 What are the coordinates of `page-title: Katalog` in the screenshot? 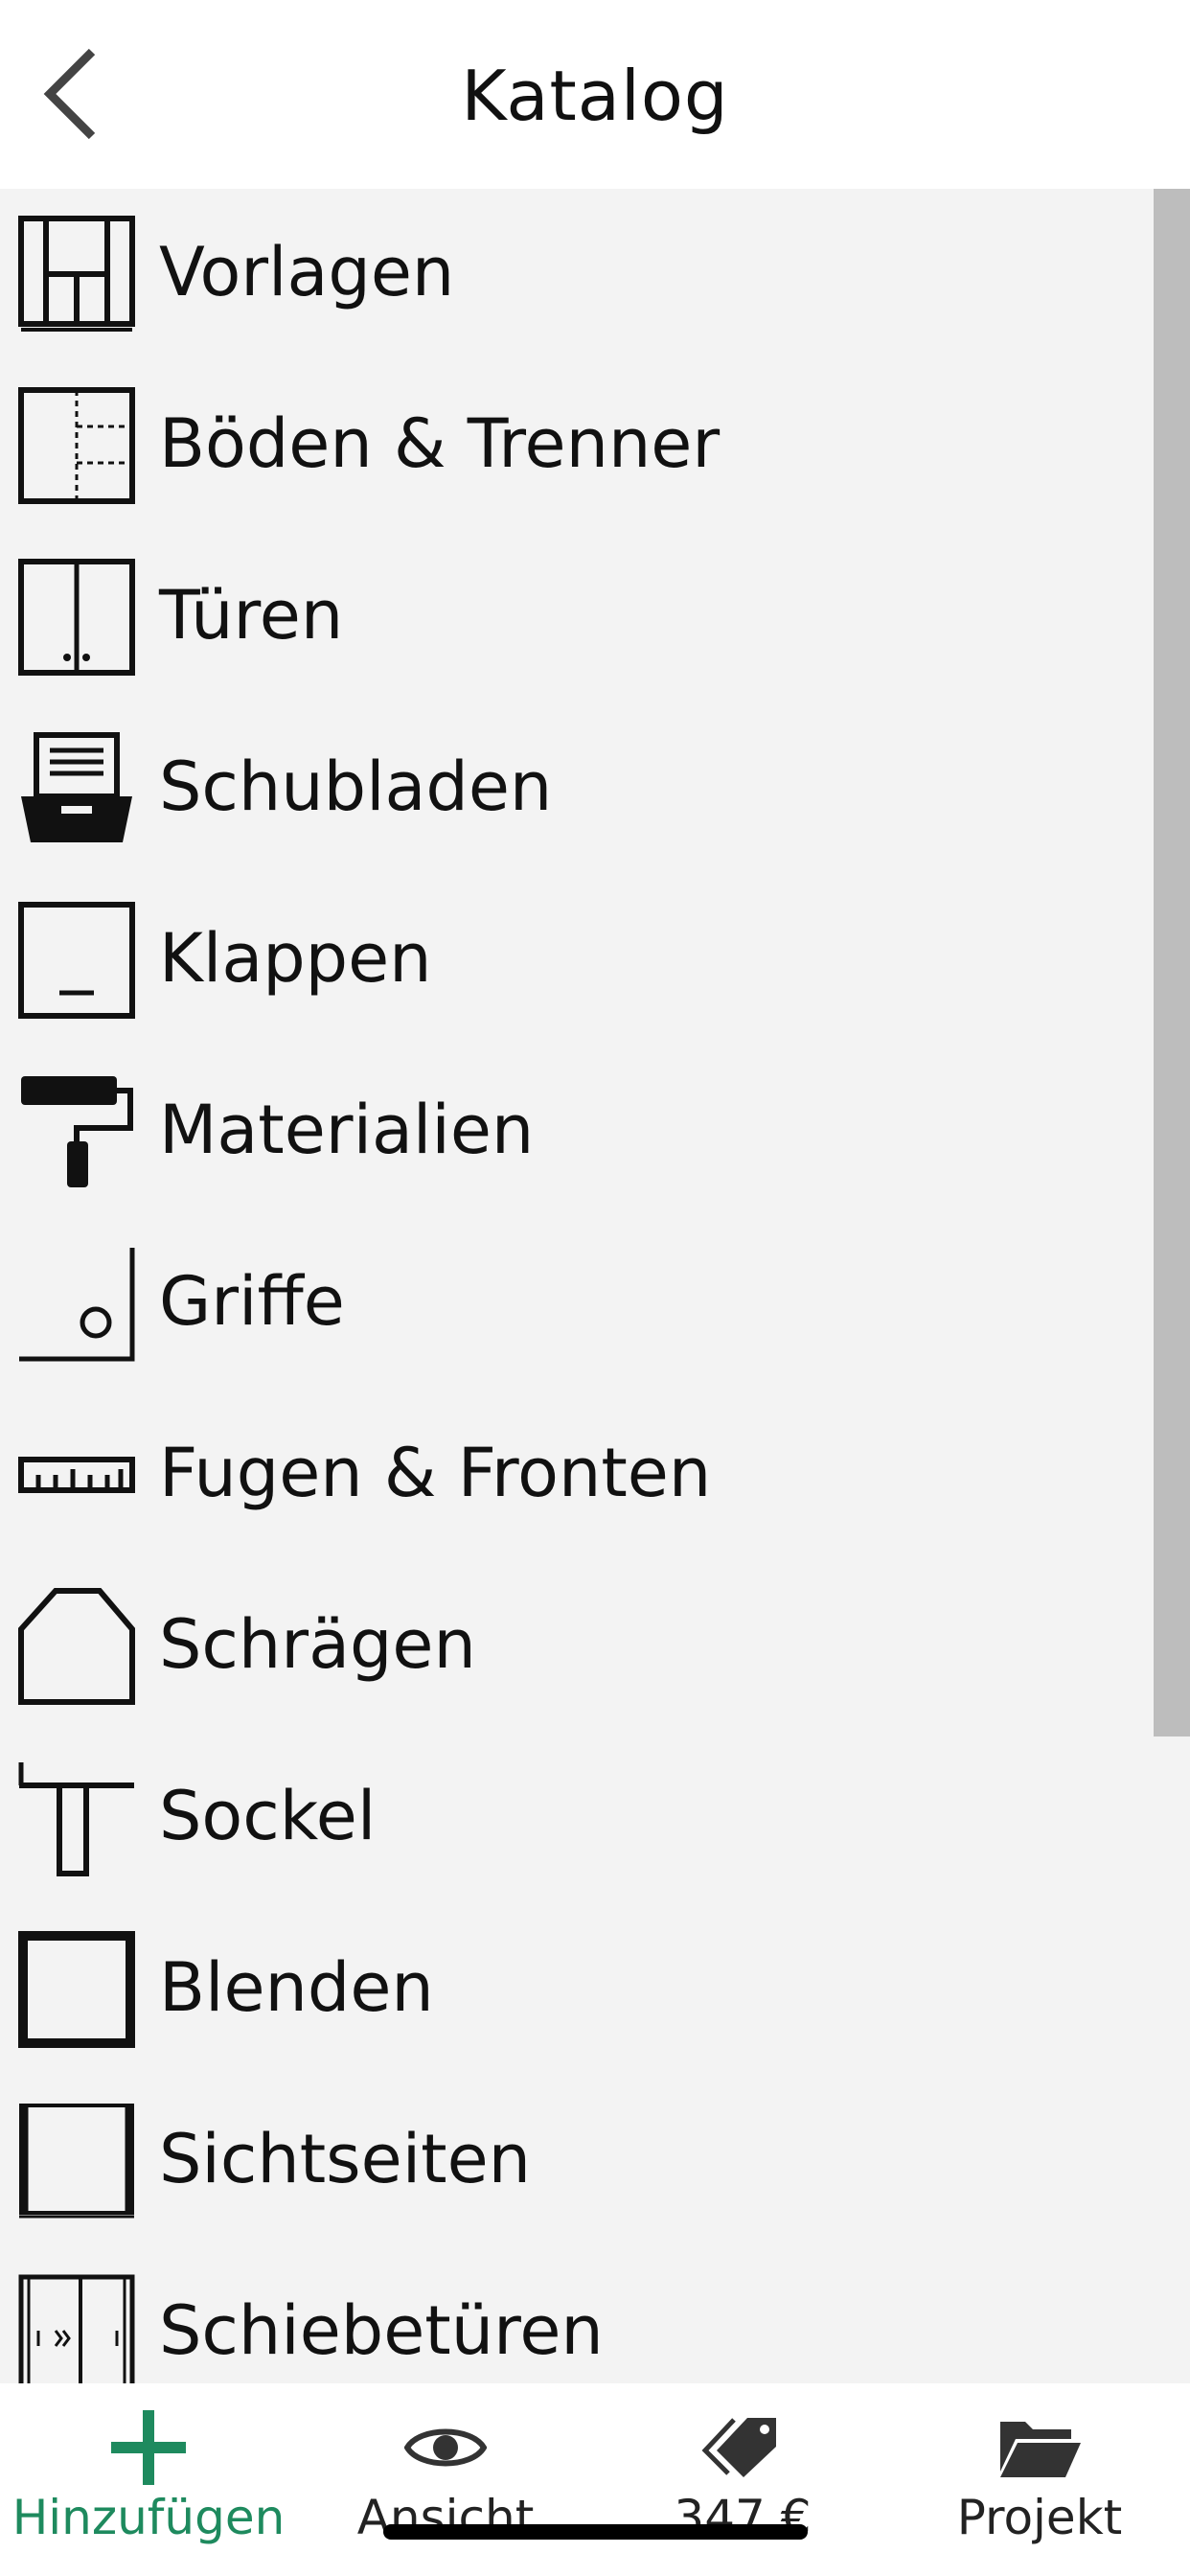 It's located at (595, 96).